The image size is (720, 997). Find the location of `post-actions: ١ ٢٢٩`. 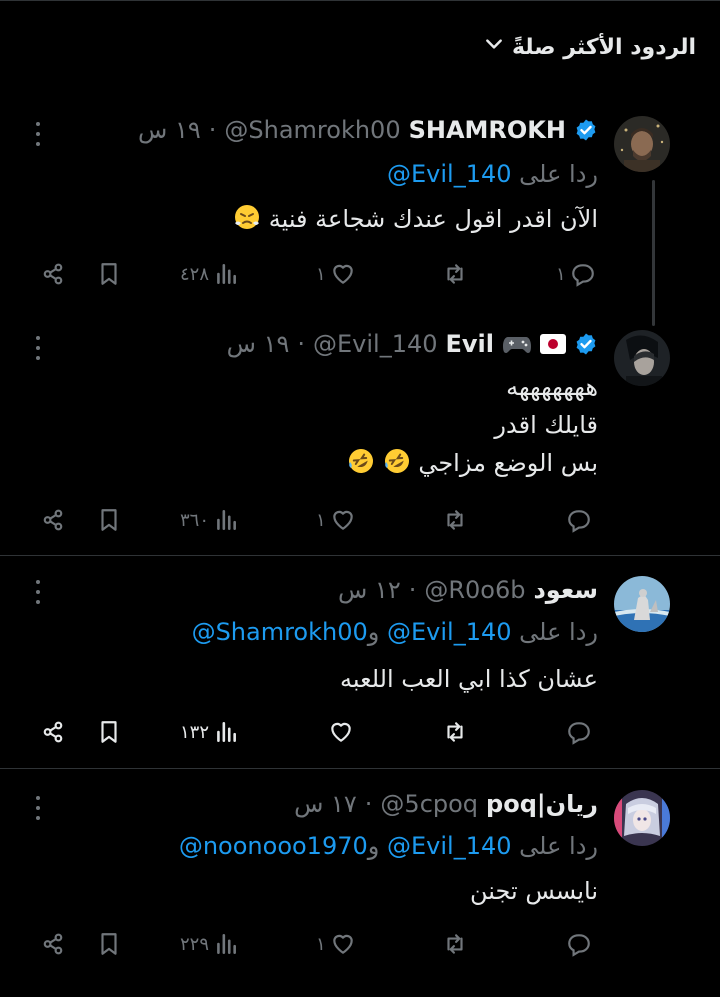

post-actions: ١ ٢٢٩ is located at coordinates (321, 944).